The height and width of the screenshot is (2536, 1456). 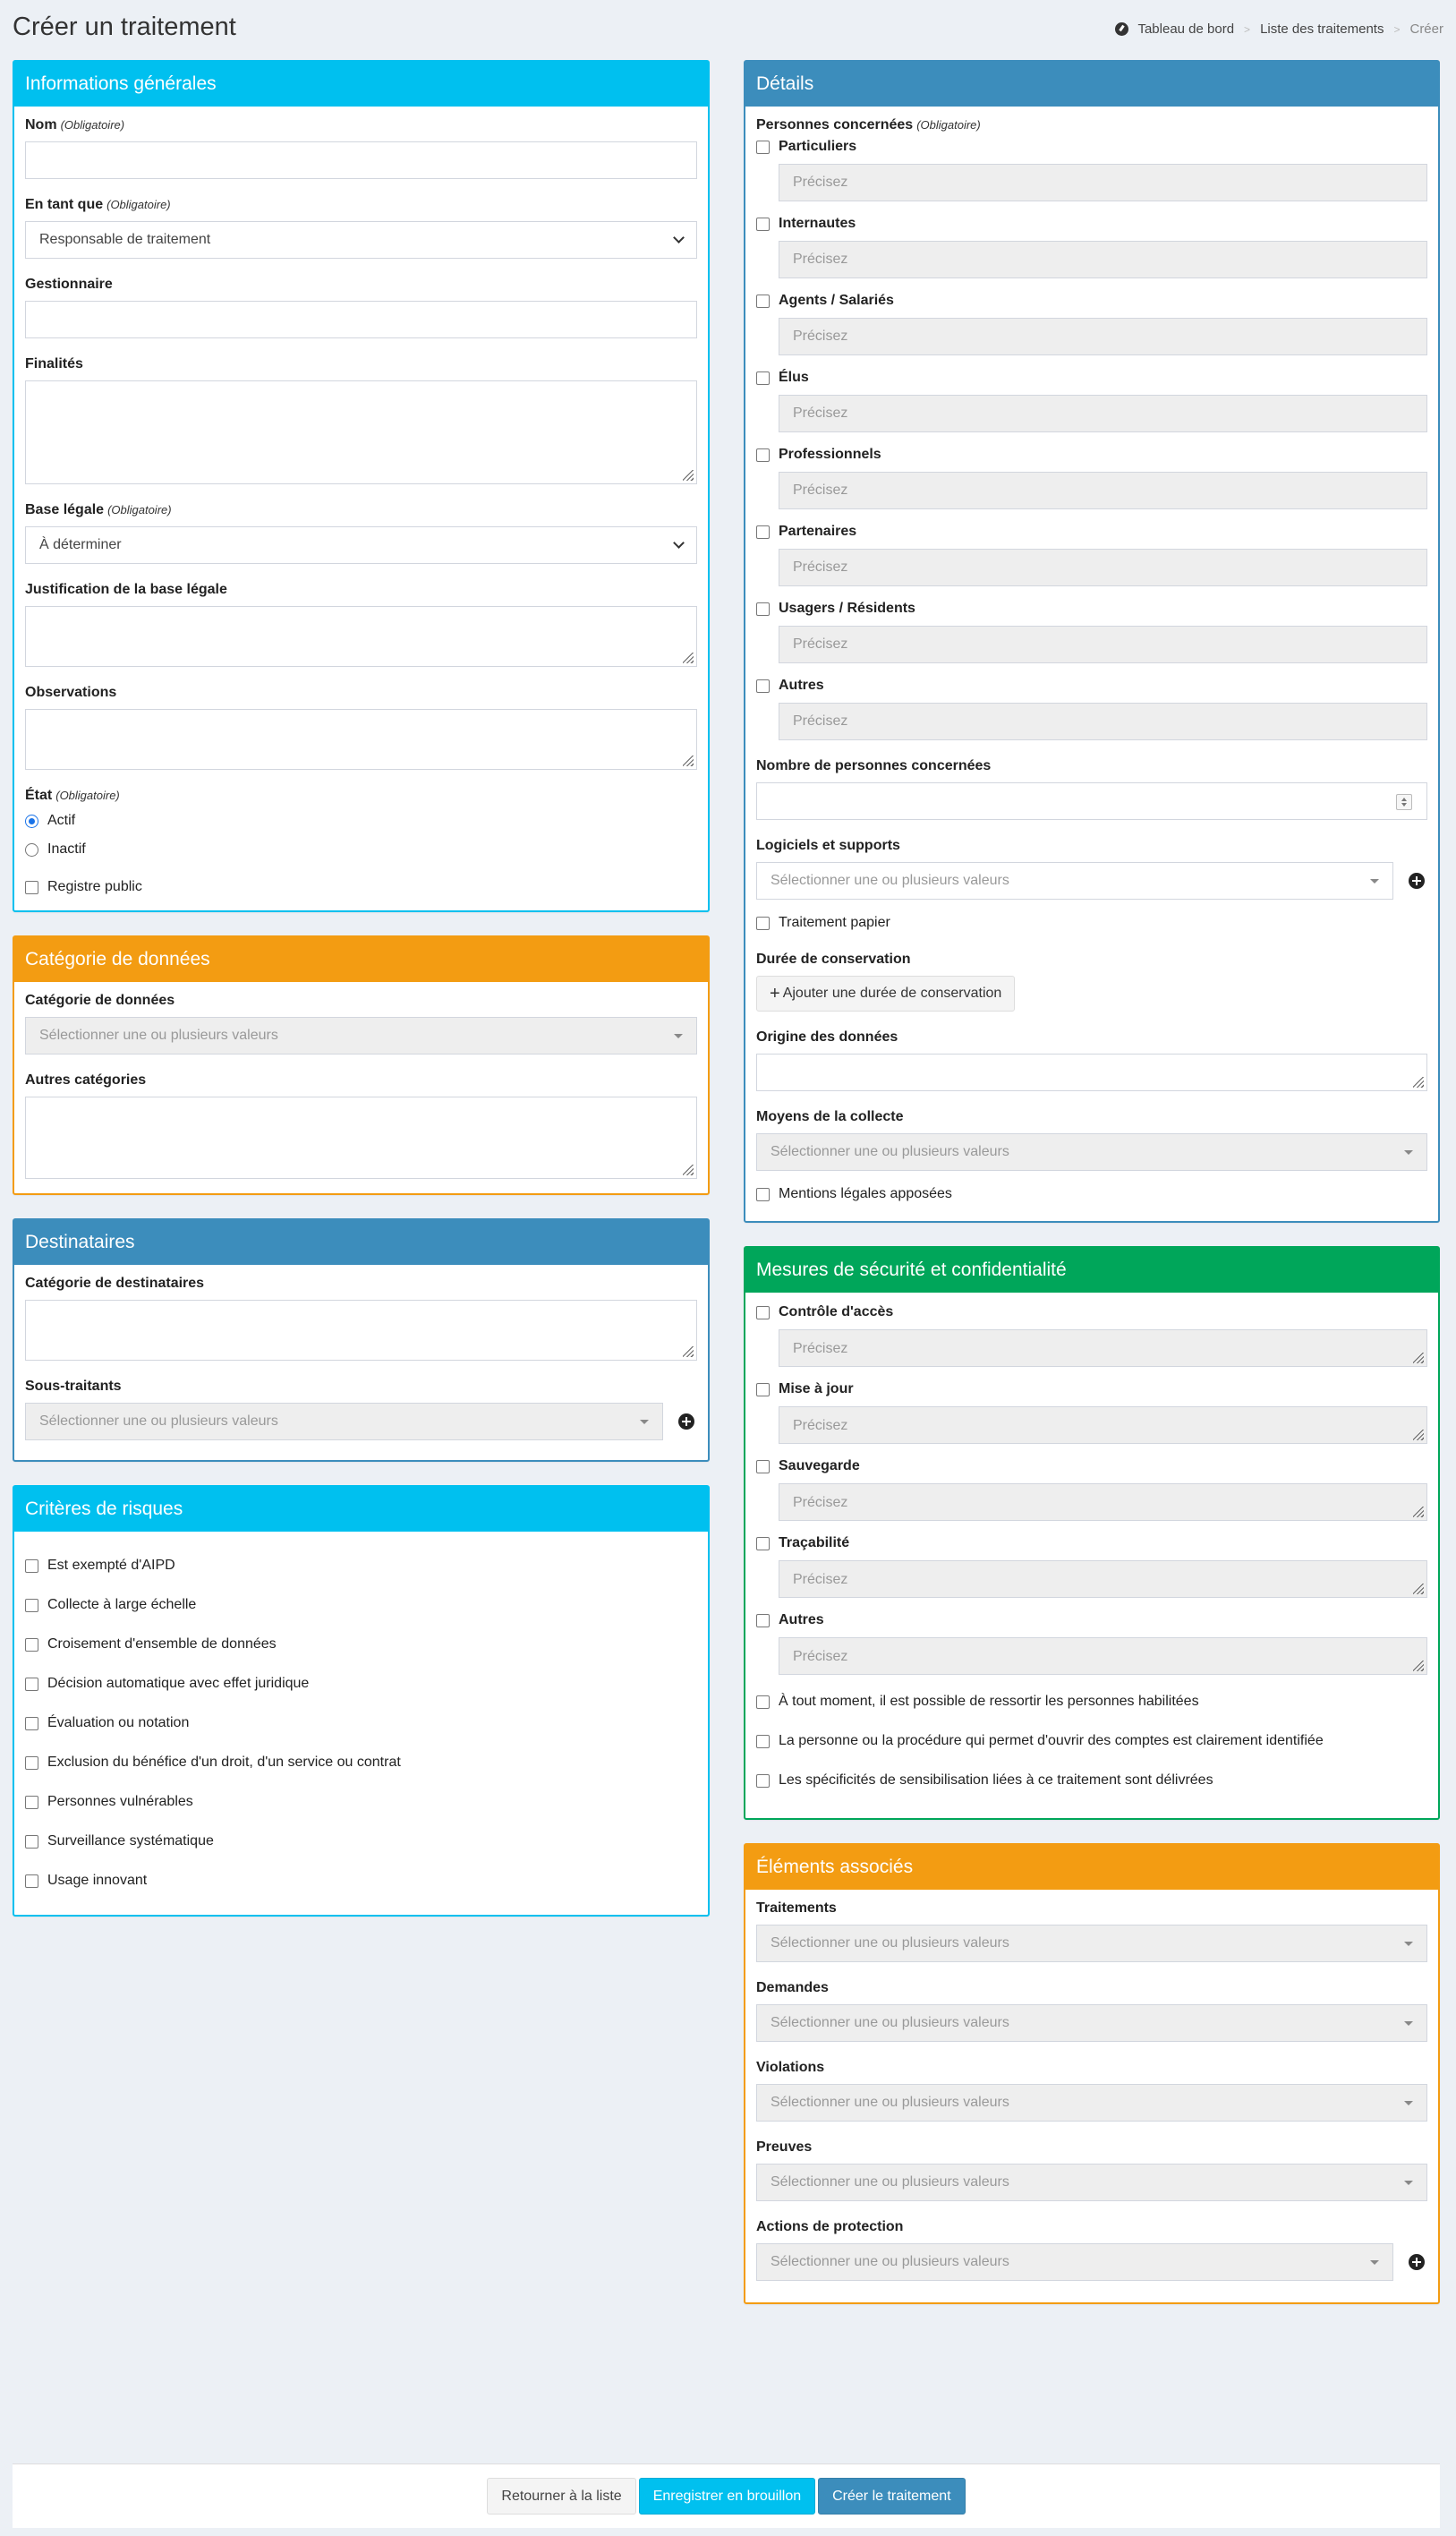 I want to click on origine-textarea, so click(x=1091, y=1072).